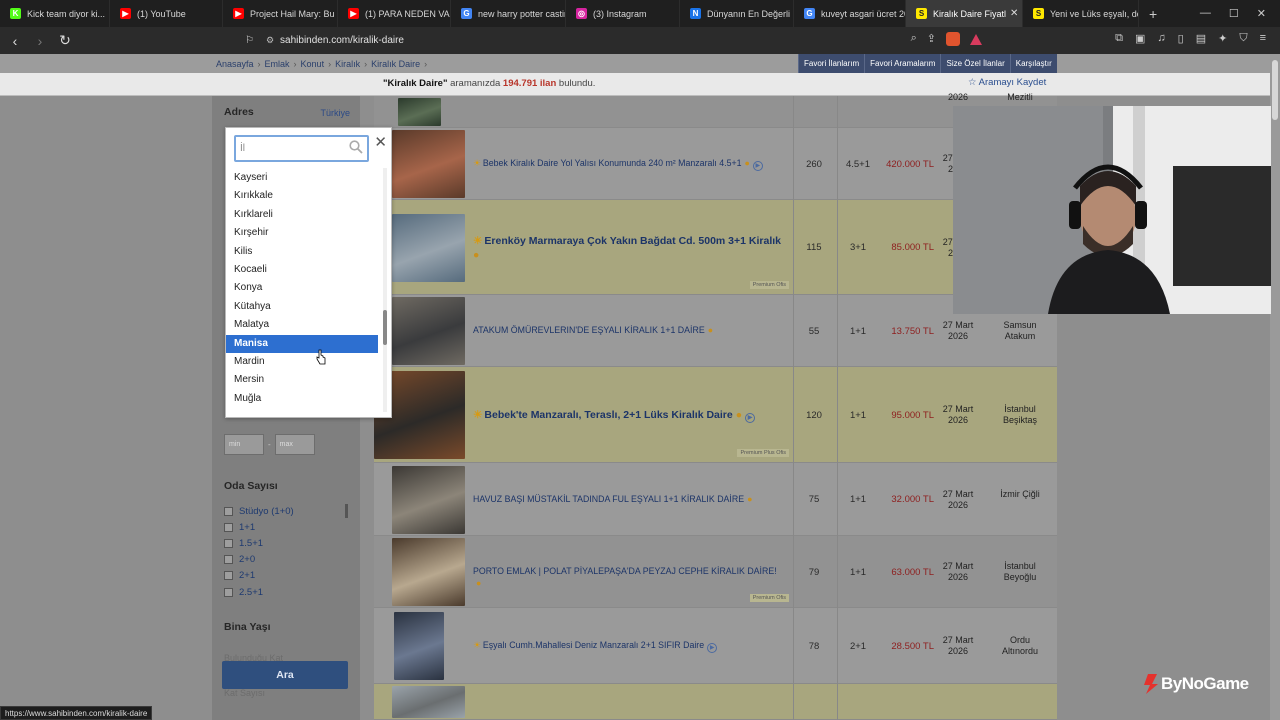 This screenshot has height=720, width=1280. What do you see at coordinates (394, 13) in the screenshot?
I see `browser-tab: ▶ (1) PARA NEDEN VAR?` at bounding box center [394, 13].